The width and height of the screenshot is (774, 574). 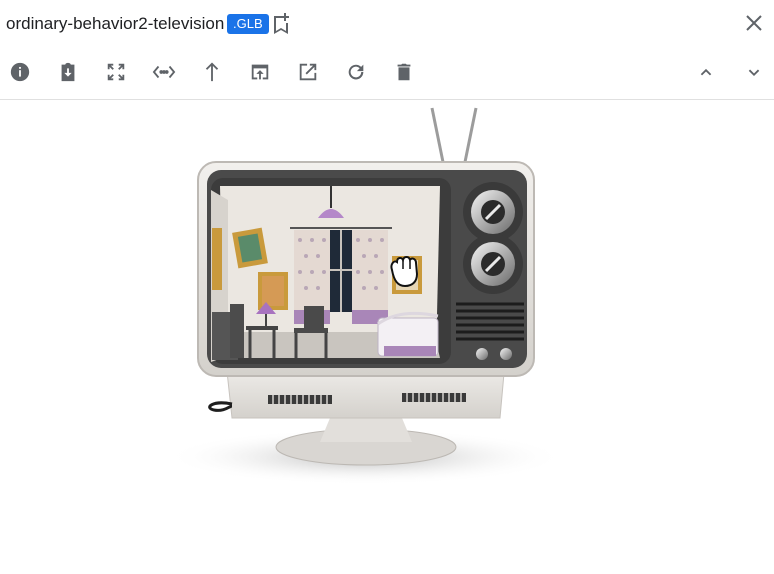 What do you see at coordinates (754, 72) in the screenshot?
I see `chevron-down-icon` at bounding box center [754, 72].